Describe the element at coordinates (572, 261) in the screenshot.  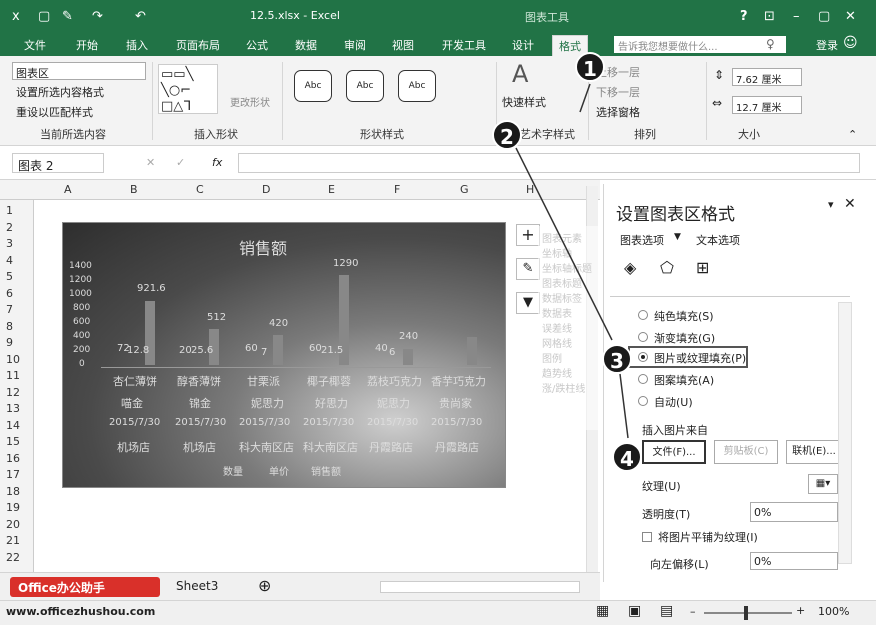
I see `annotation-arrows` at that location.